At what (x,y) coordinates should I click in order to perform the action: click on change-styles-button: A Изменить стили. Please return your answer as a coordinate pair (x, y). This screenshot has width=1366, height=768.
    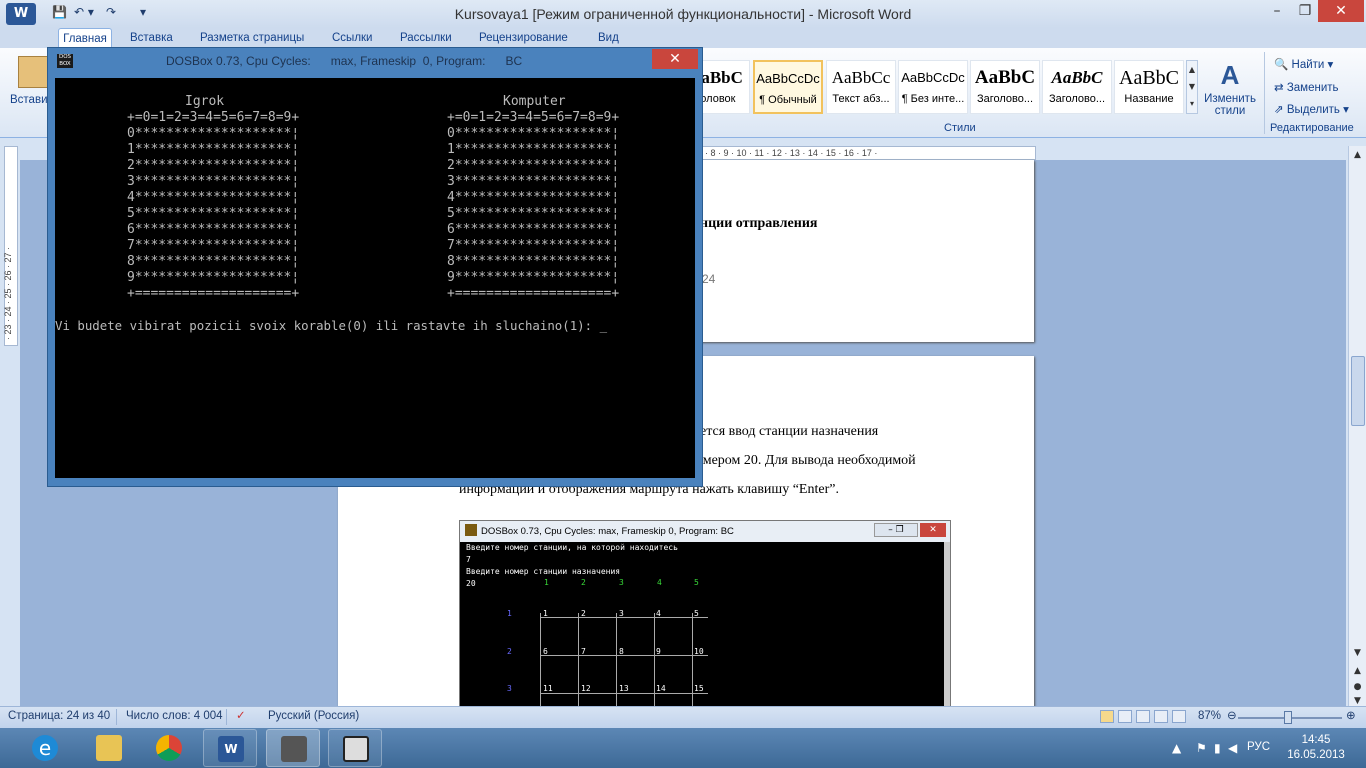
    Looking at the image, I should click on (1230, 88).